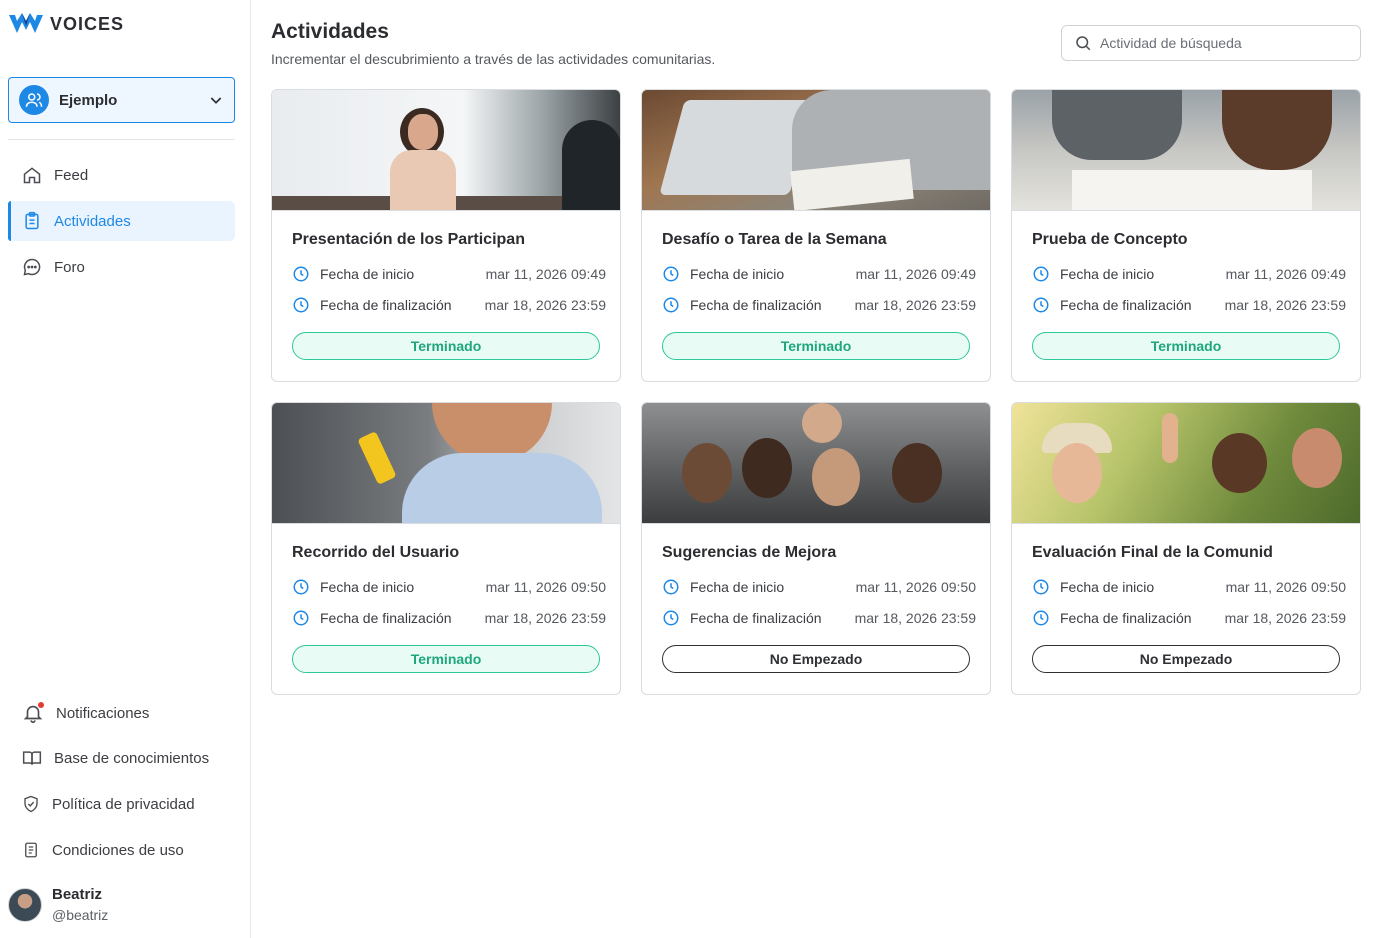 The image size is (1378, 938). I want to click on sidebar-item-foro: Foro, so click(121, 267).